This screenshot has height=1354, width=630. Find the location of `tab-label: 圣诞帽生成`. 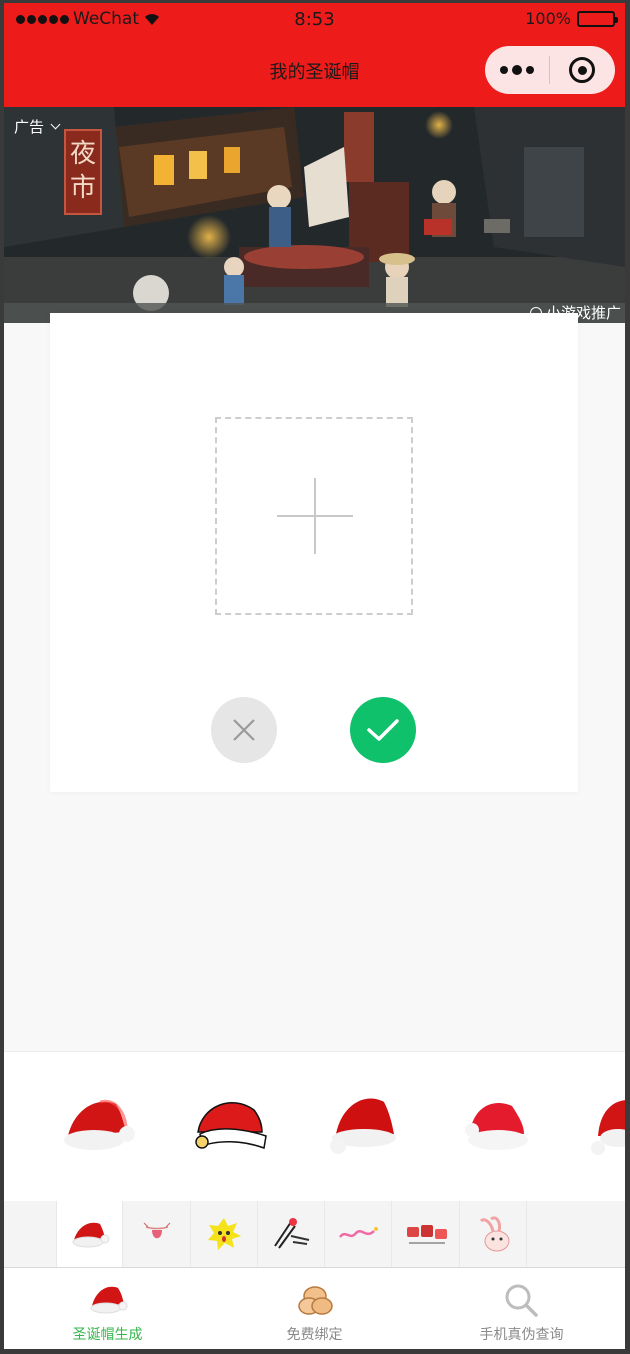

tab-label: 圣诞帽生成 is located at coordinates (107, 1335).